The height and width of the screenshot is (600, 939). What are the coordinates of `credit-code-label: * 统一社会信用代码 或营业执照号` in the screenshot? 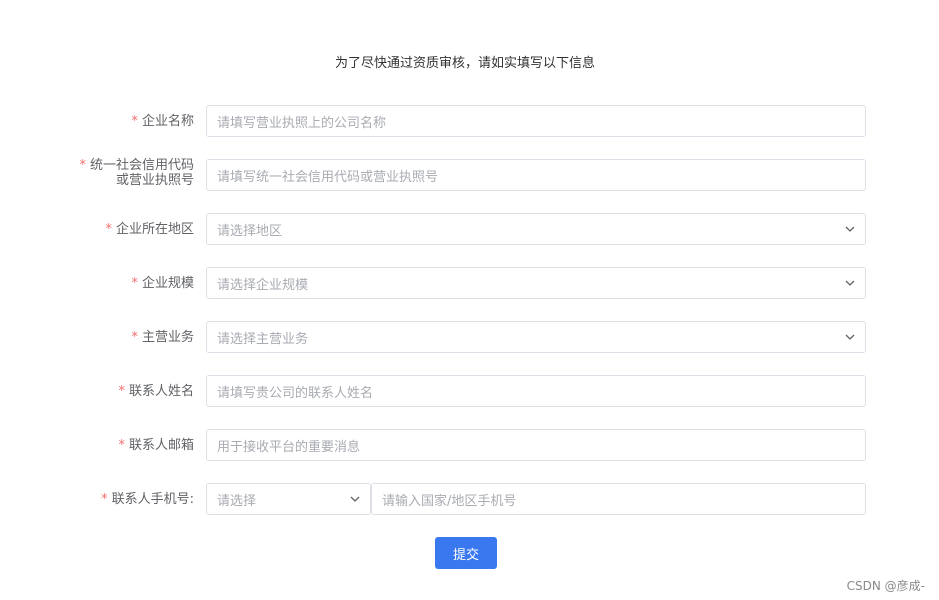 It's located at (136, 174).